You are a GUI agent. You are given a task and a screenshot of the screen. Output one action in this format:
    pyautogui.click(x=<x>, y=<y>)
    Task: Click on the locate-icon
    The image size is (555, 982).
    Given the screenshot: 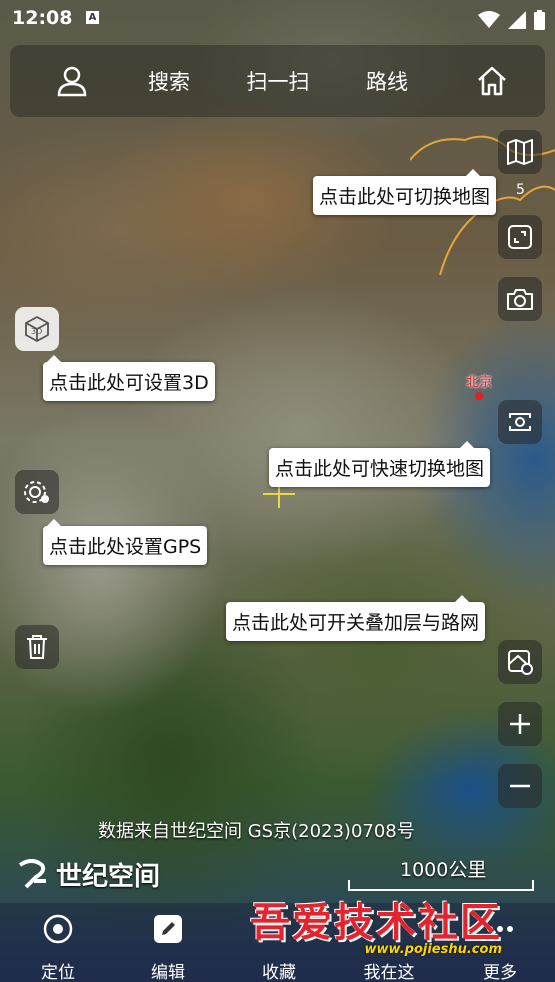 What is the action you would take?
    pyautogui.click(x=58, y=929)
    